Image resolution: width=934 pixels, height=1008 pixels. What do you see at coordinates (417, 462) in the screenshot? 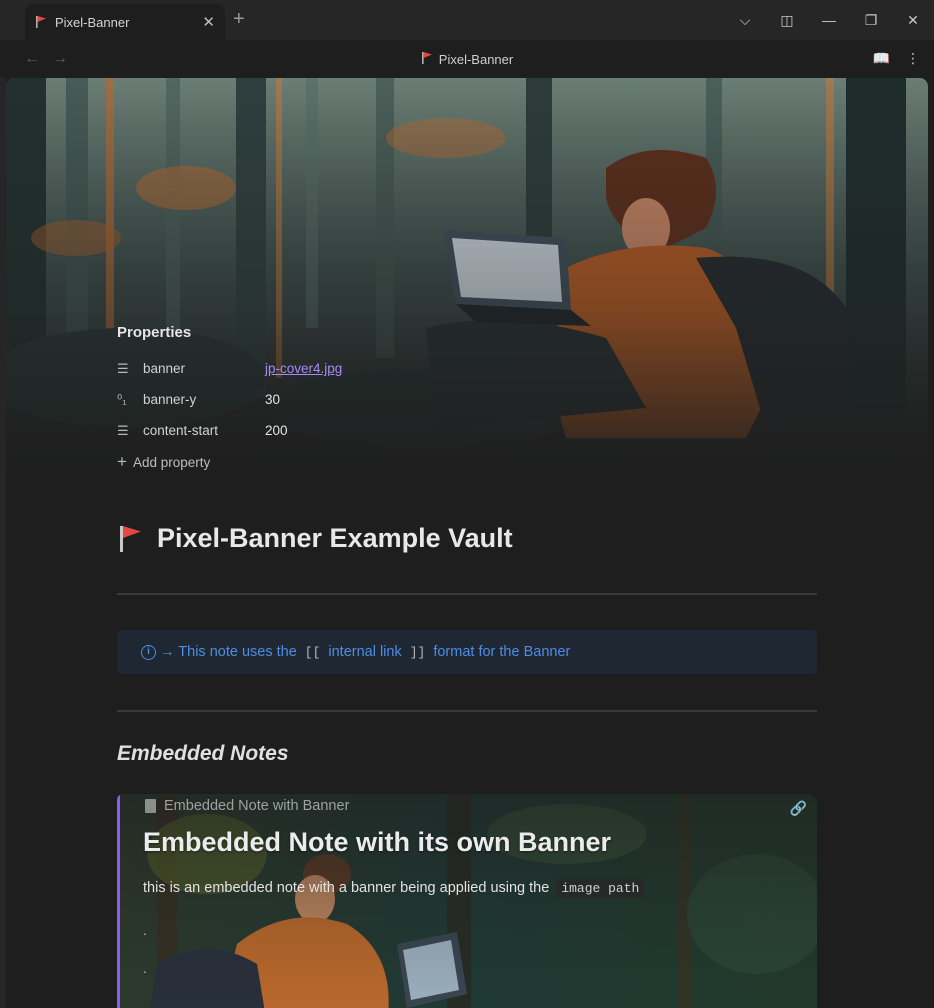
I see `add-property-button: + Add property` at bounding box center [417, 462].